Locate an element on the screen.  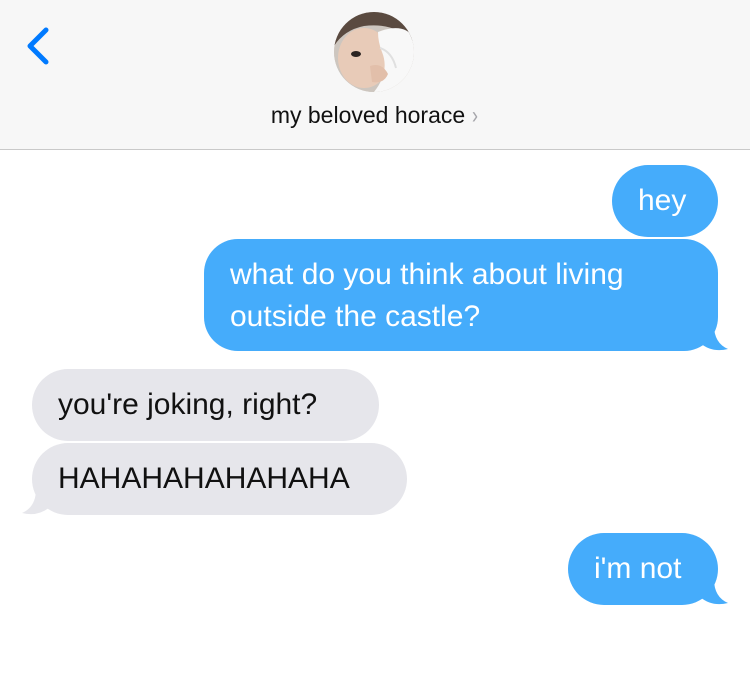
received-bubble-tail is located at coordinates (36, 502).